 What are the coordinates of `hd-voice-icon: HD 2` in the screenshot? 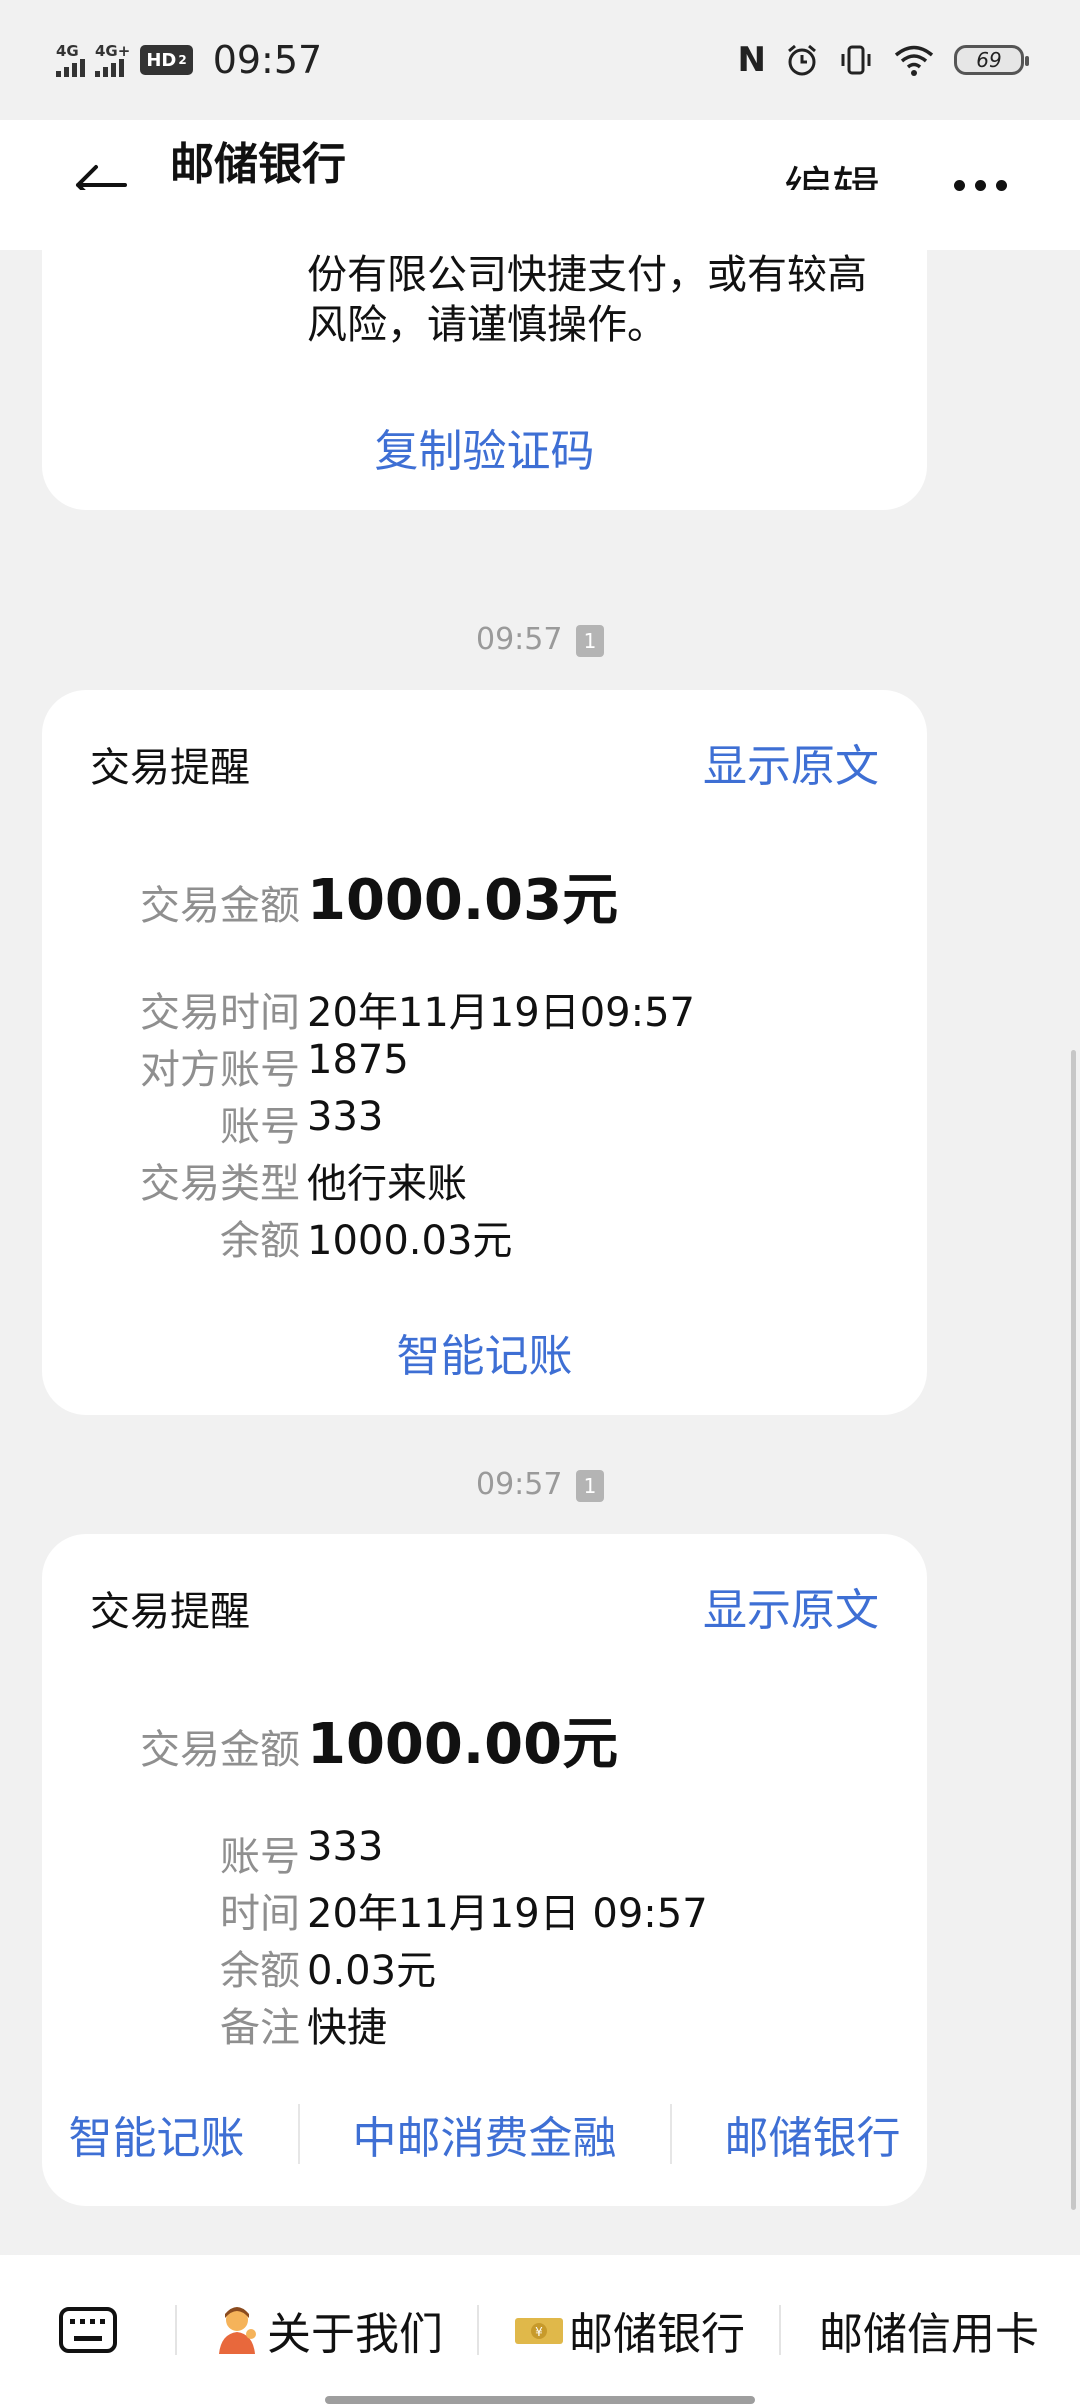 It's located at (166, 60).